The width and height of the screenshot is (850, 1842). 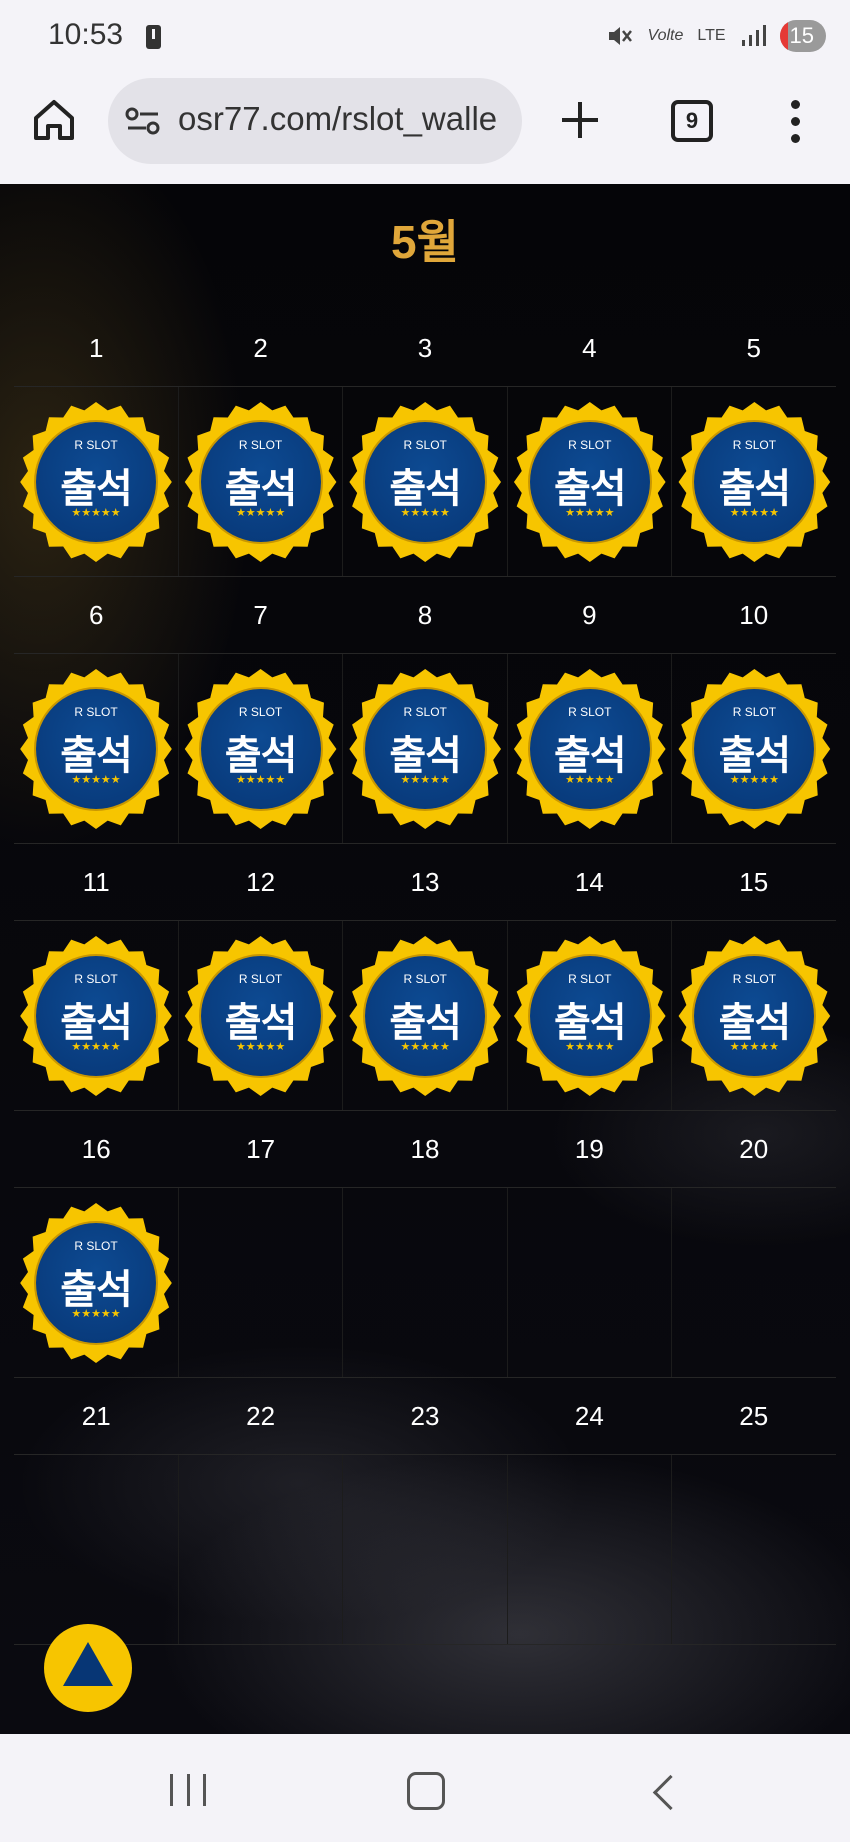 What do you see at coordinates (754, 1149) in the screenshot?
I see `date-label: 20` at bounding box center [754, 1149].